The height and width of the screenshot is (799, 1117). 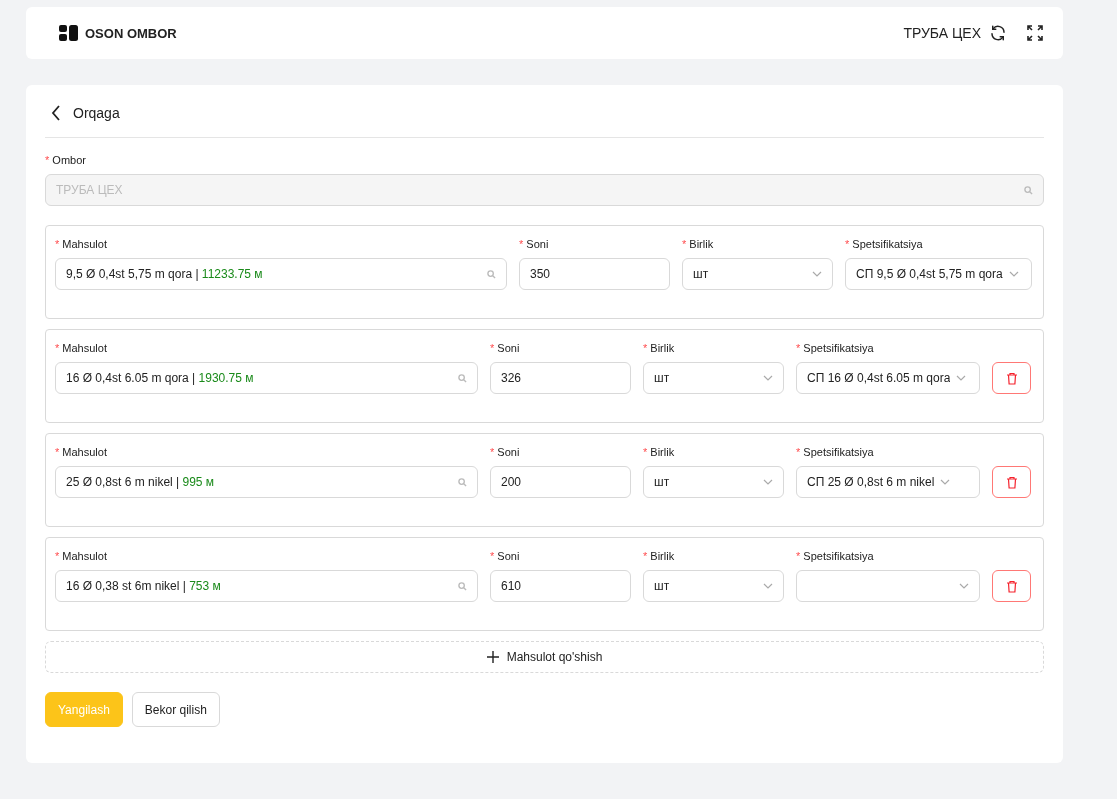 What do you see at coordinates (512, 586) in the screenshot?
I see `quantity-value: 610` at bounding box center [512, 586].